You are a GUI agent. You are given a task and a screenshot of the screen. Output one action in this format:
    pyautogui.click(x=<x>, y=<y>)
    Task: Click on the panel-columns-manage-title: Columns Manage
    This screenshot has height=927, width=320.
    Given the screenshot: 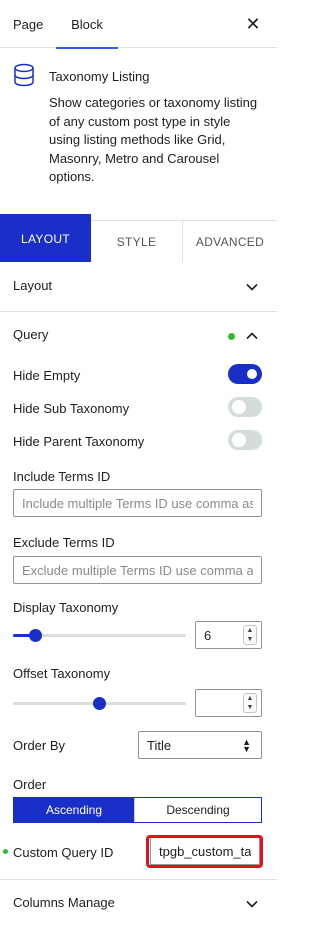 What is the action you would take?
    pyautogui.click(x=64, y=902)
    